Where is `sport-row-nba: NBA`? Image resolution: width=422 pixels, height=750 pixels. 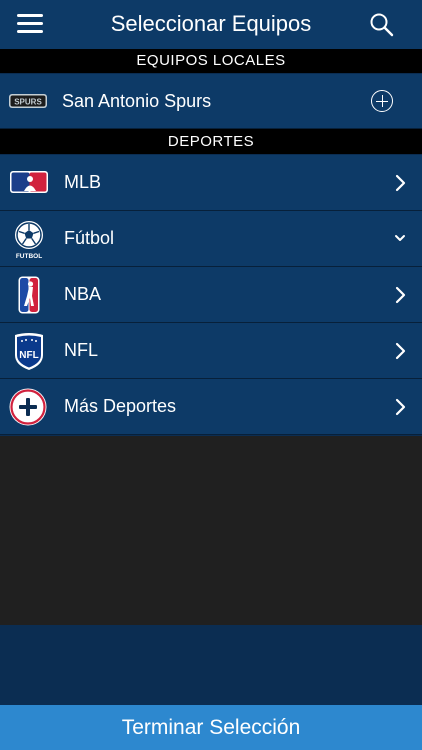
sport-row-nba: NBA is located at coordinates (211, 295).